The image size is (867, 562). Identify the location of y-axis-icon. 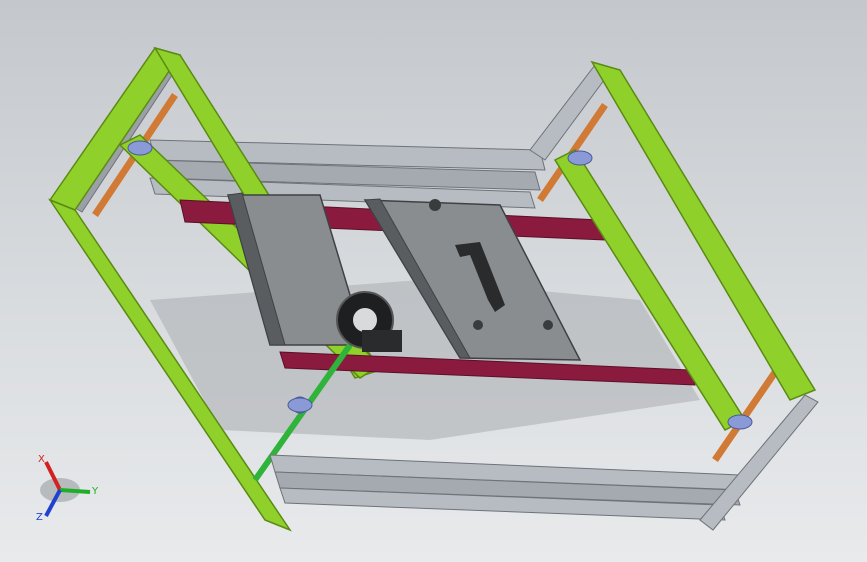
(75, 491).